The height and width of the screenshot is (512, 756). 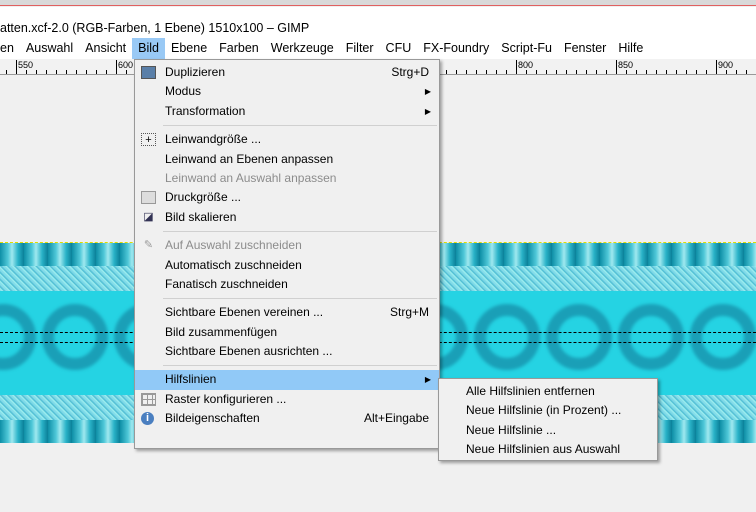 What do you see at coordinates (456, 48) in the screenshot?
I see `menu-fx-foundry: FX-Foundry` at bounding box center [456, 48].